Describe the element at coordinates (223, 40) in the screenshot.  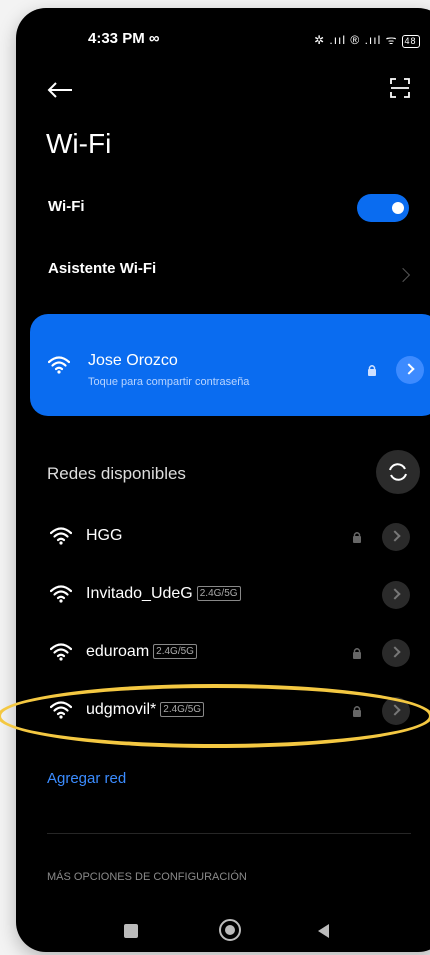
I see `status-bar: 4:33 PM ∞ ✲ .ııl ® .ııl ᯤ 48` at that location.